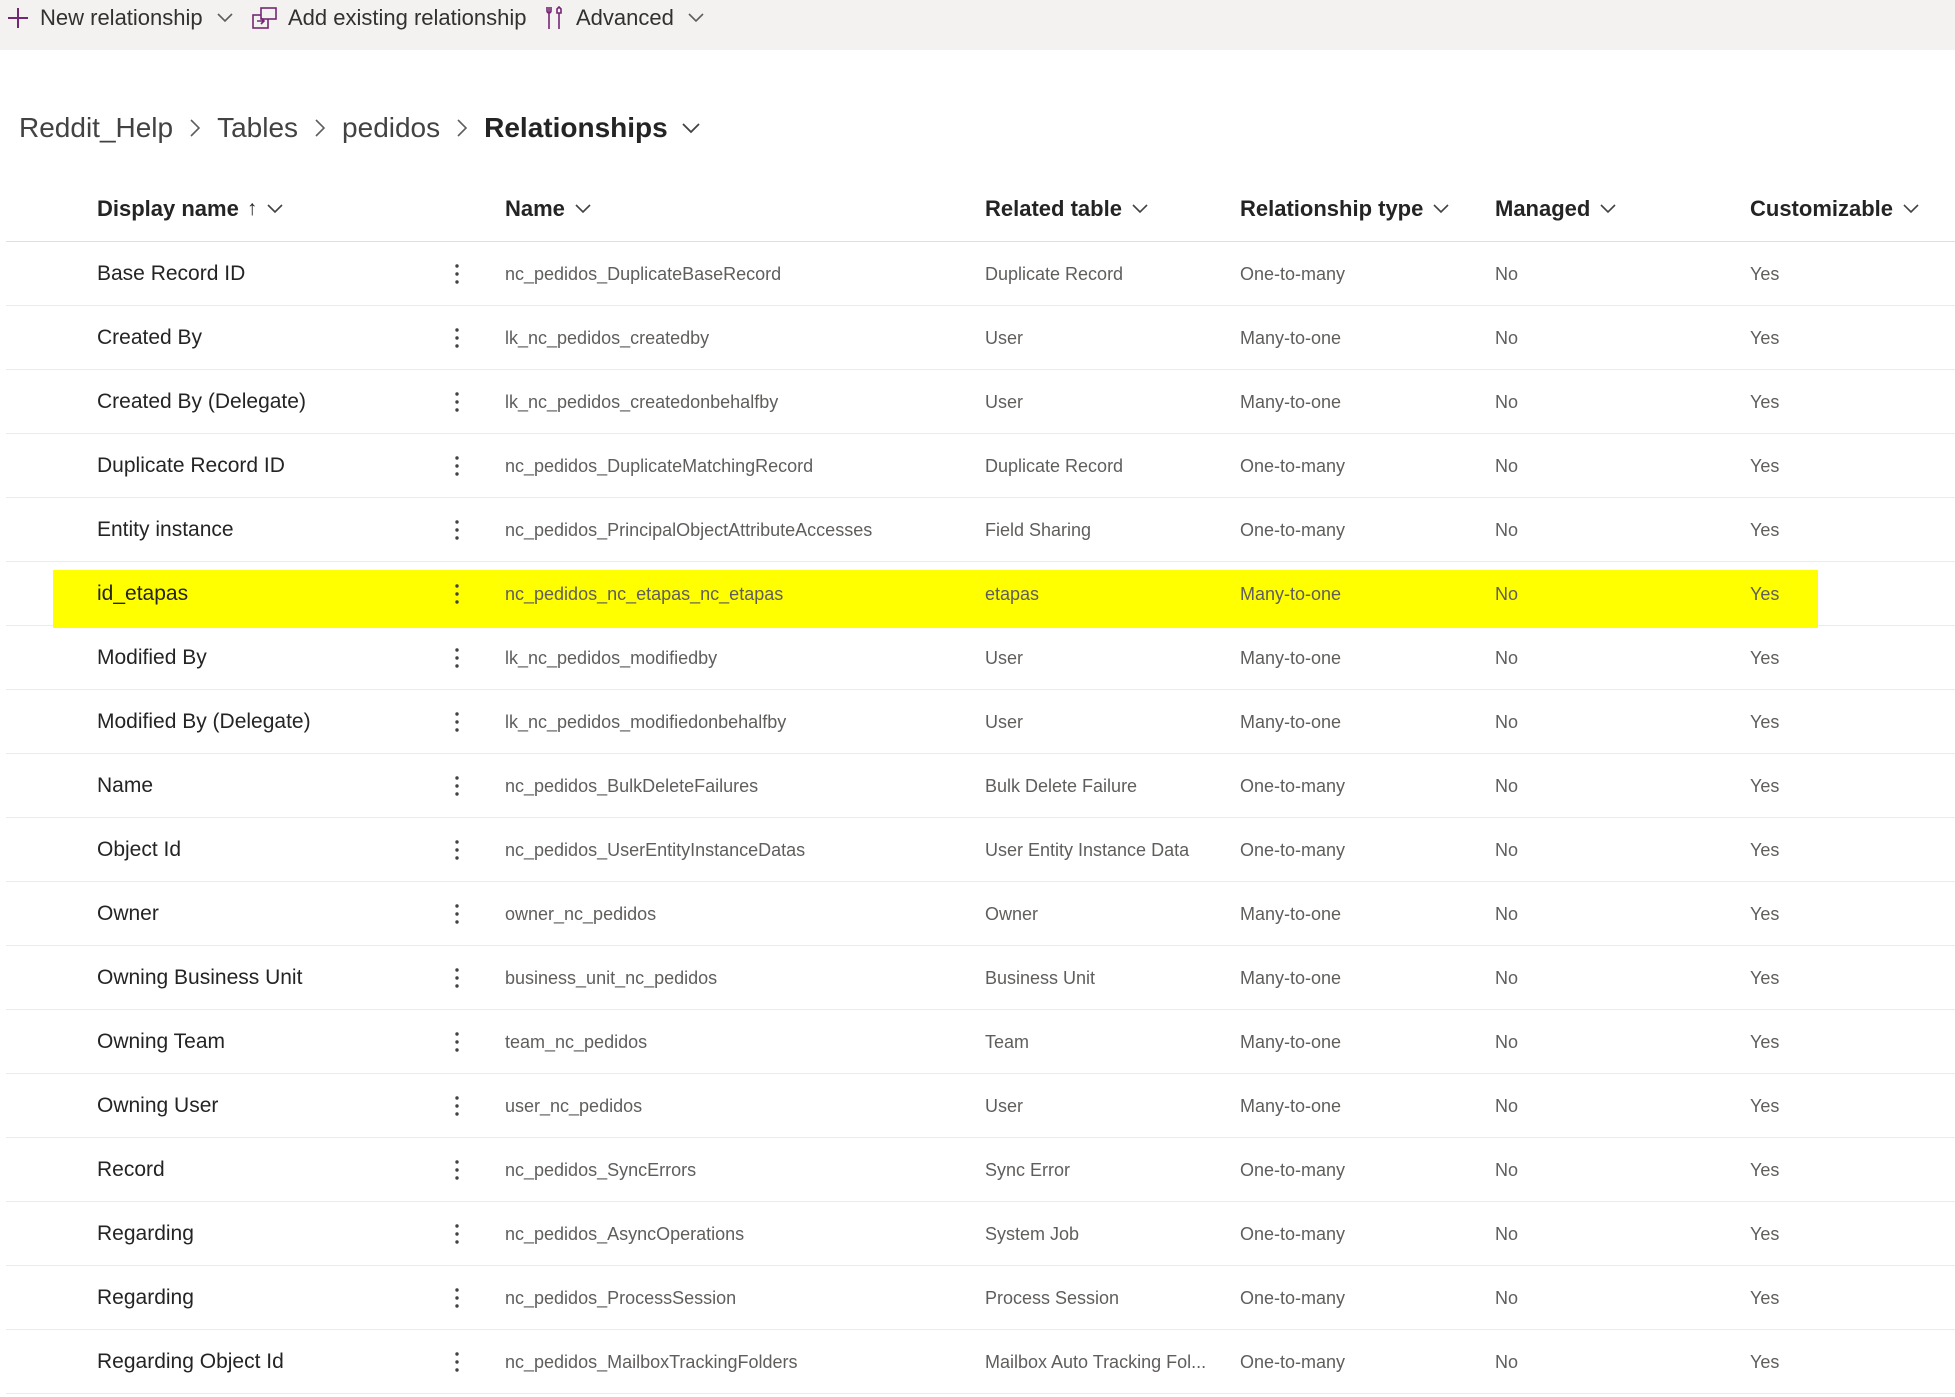 The height and width of the screenshot is (1397, 1955). I want to click on schema-name-cell: lk_nc_pedidos_createdonbehalfby, so click(642, 401).